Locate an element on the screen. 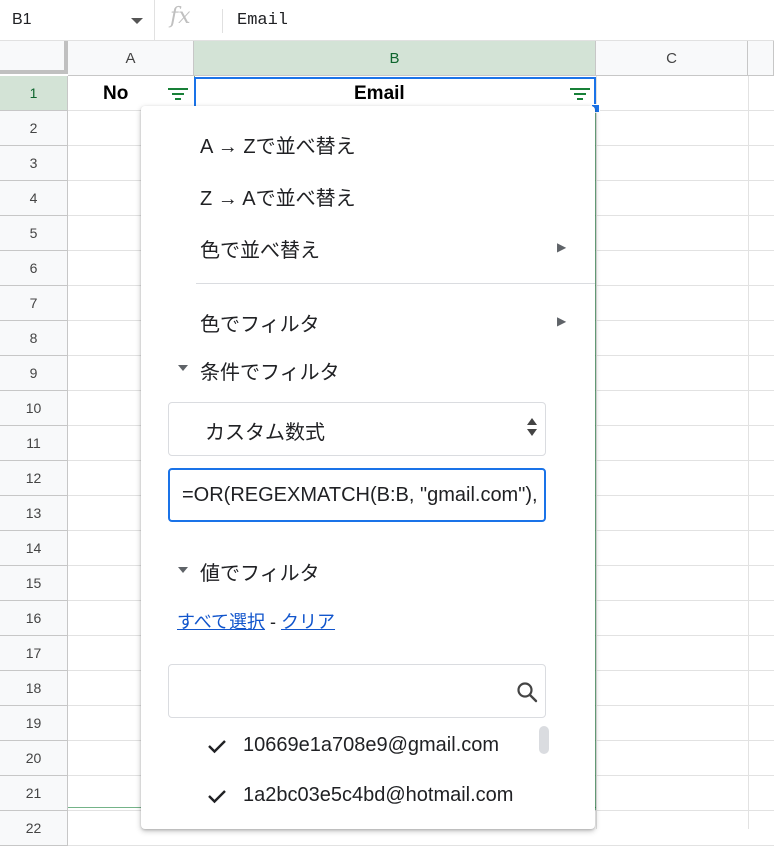  filter-by-color-item: 色でフィルタ is located at coordinates (260, 322).